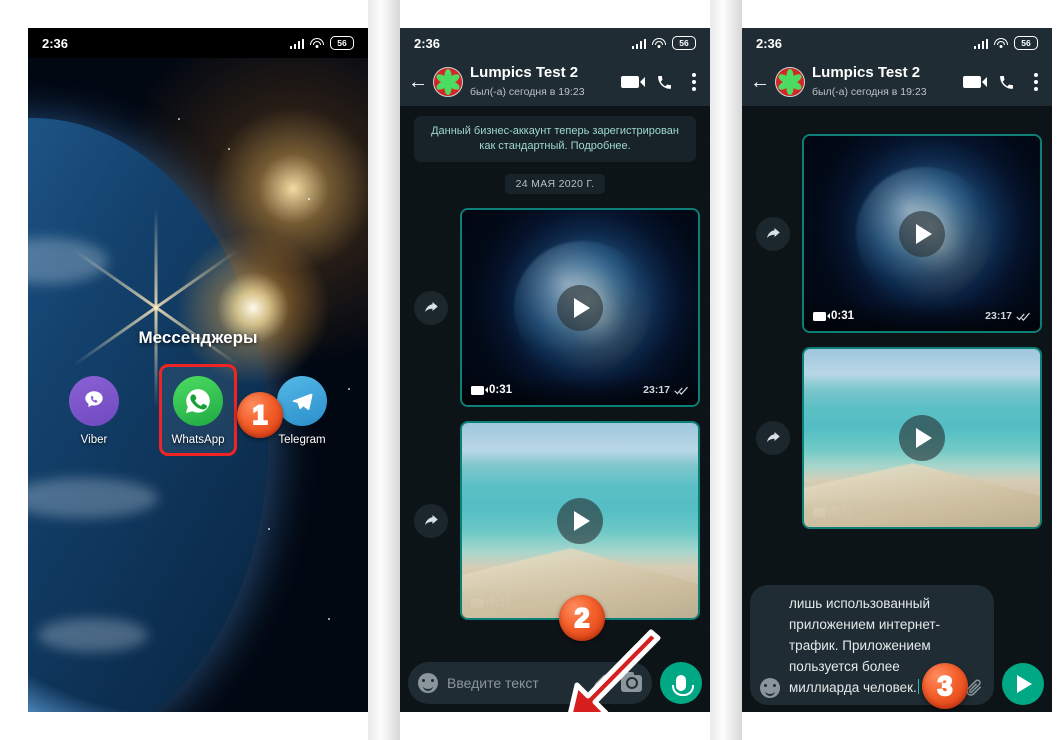  Describe the element at coordinates (302, 401) in the screenshot. I see `telegram-icon` at that location.